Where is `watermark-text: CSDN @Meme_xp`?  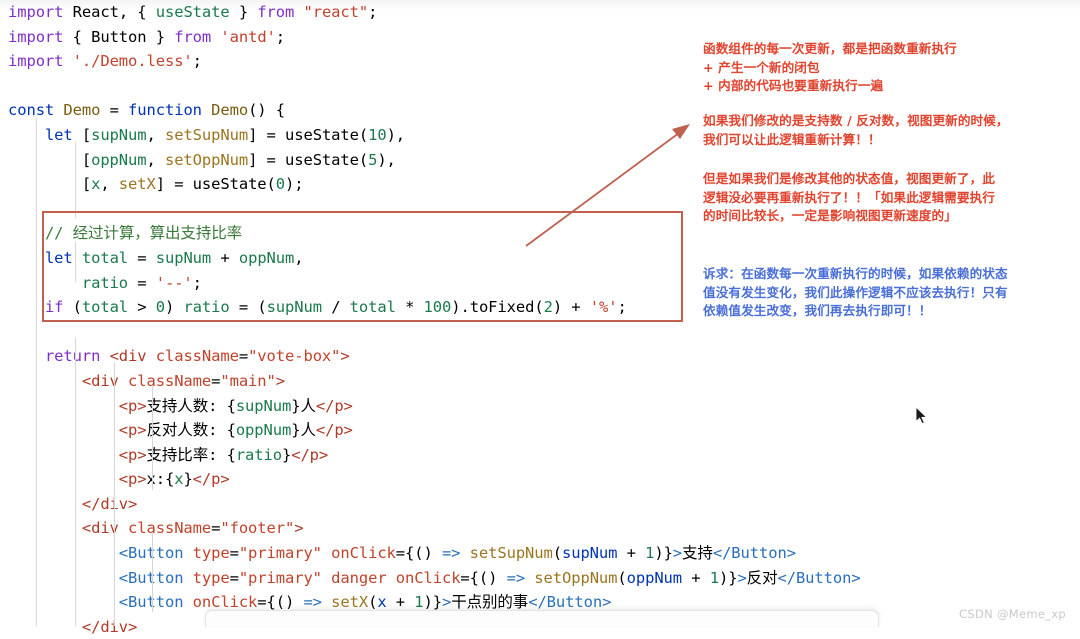
watermark-text: CSDN @Meme_xp is located at coordinates (1012, 614).